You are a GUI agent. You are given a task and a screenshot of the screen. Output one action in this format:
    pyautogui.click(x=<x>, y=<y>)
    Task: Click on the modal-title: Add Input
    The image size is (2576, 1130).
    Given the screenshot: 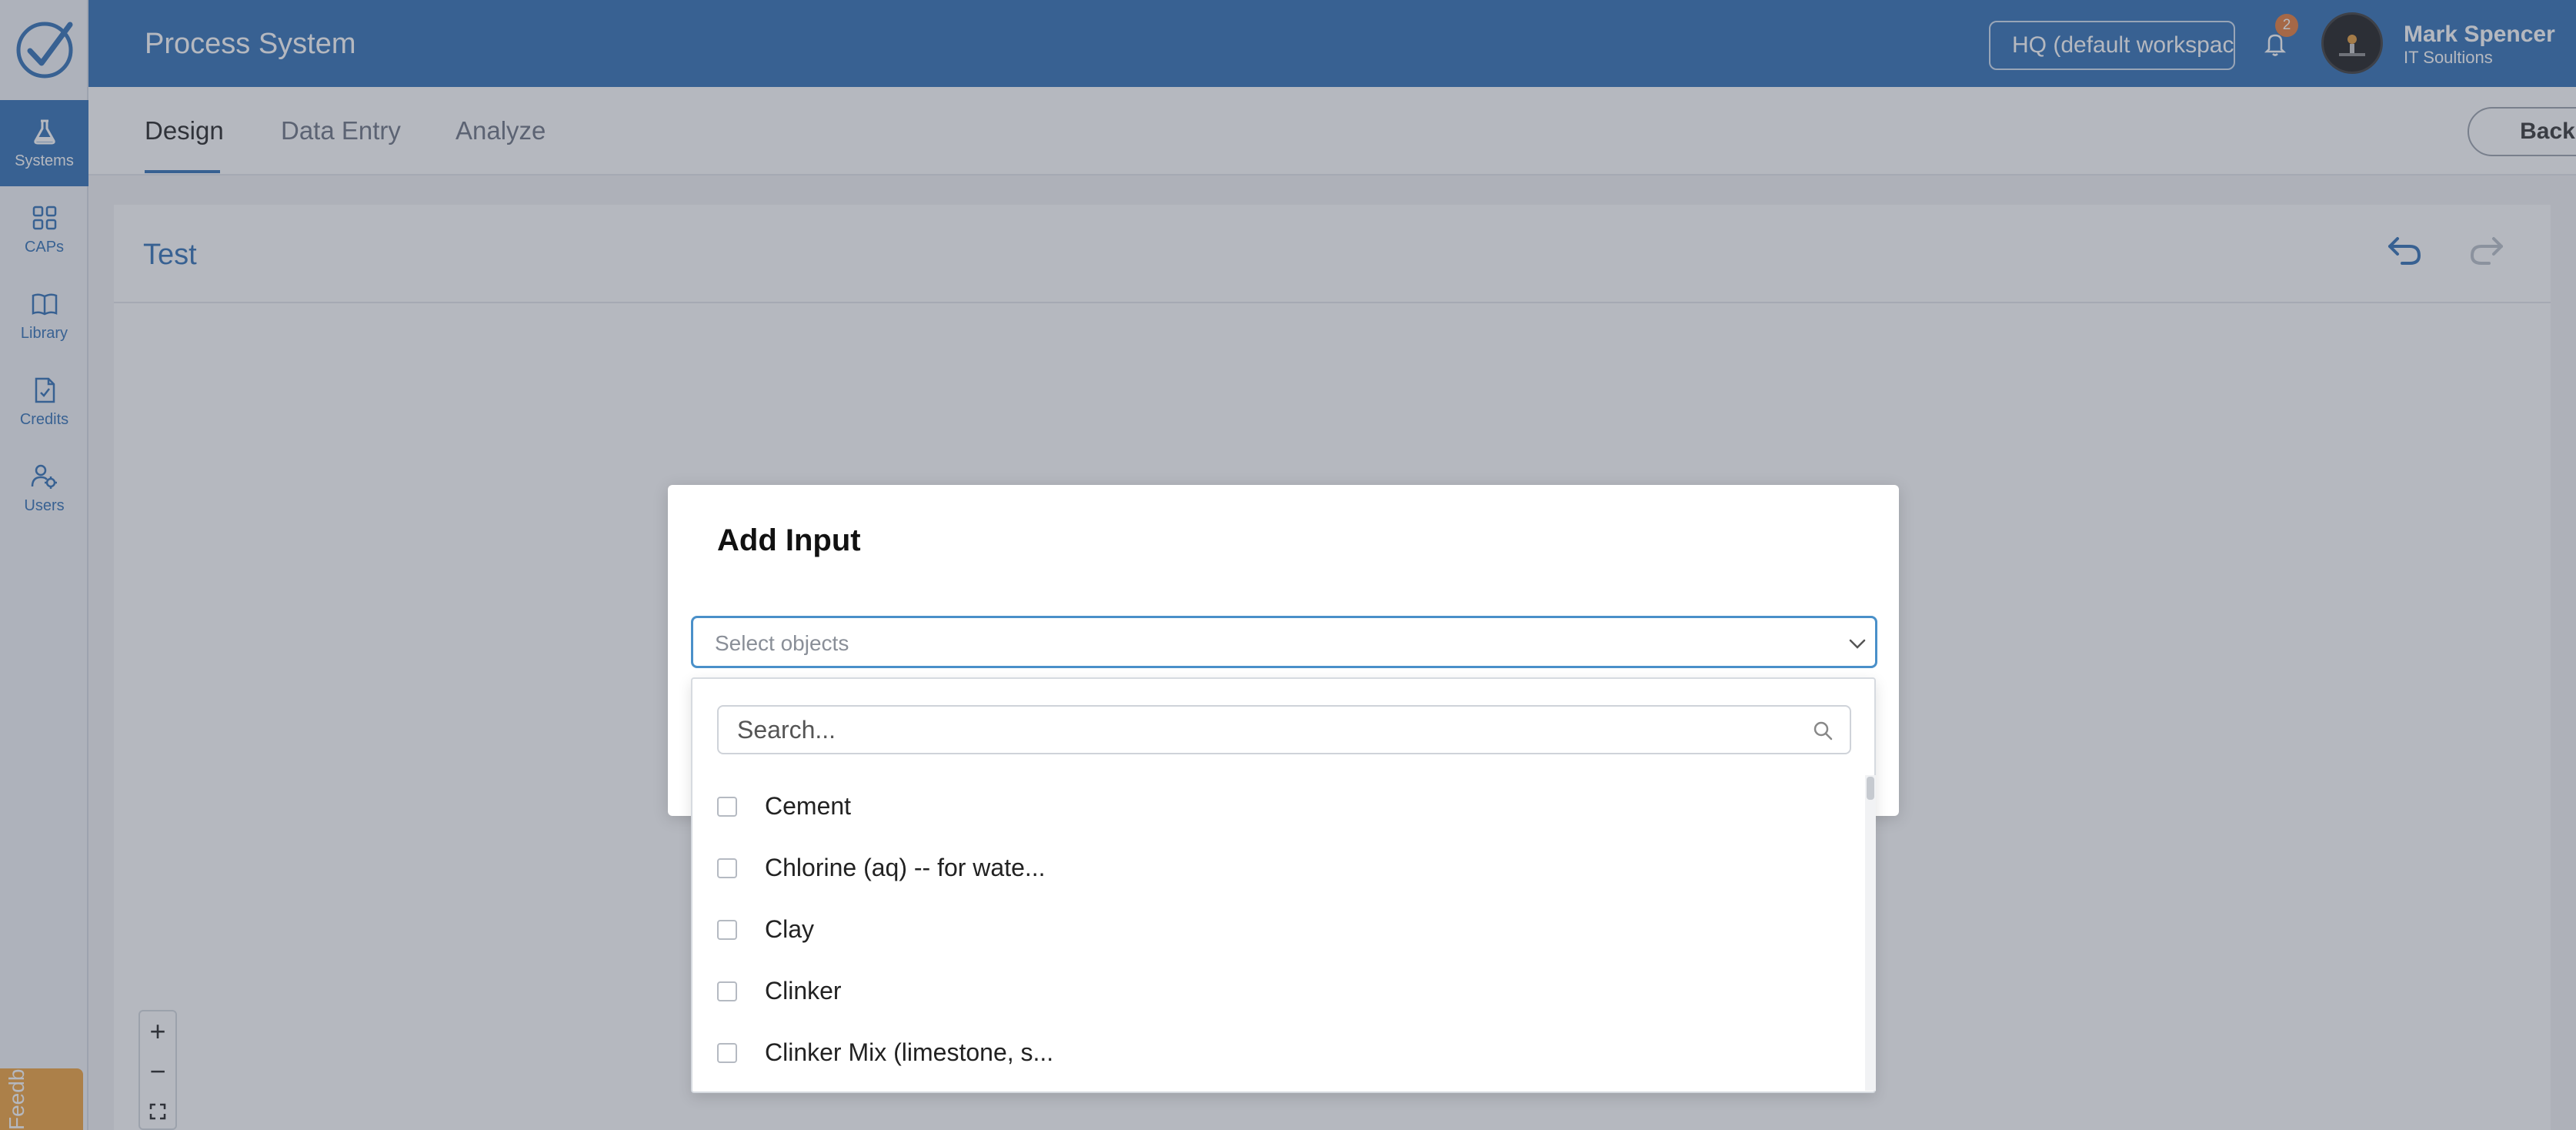 What is the action you would take?
    pyautogui.click(x=789, y=540)
    